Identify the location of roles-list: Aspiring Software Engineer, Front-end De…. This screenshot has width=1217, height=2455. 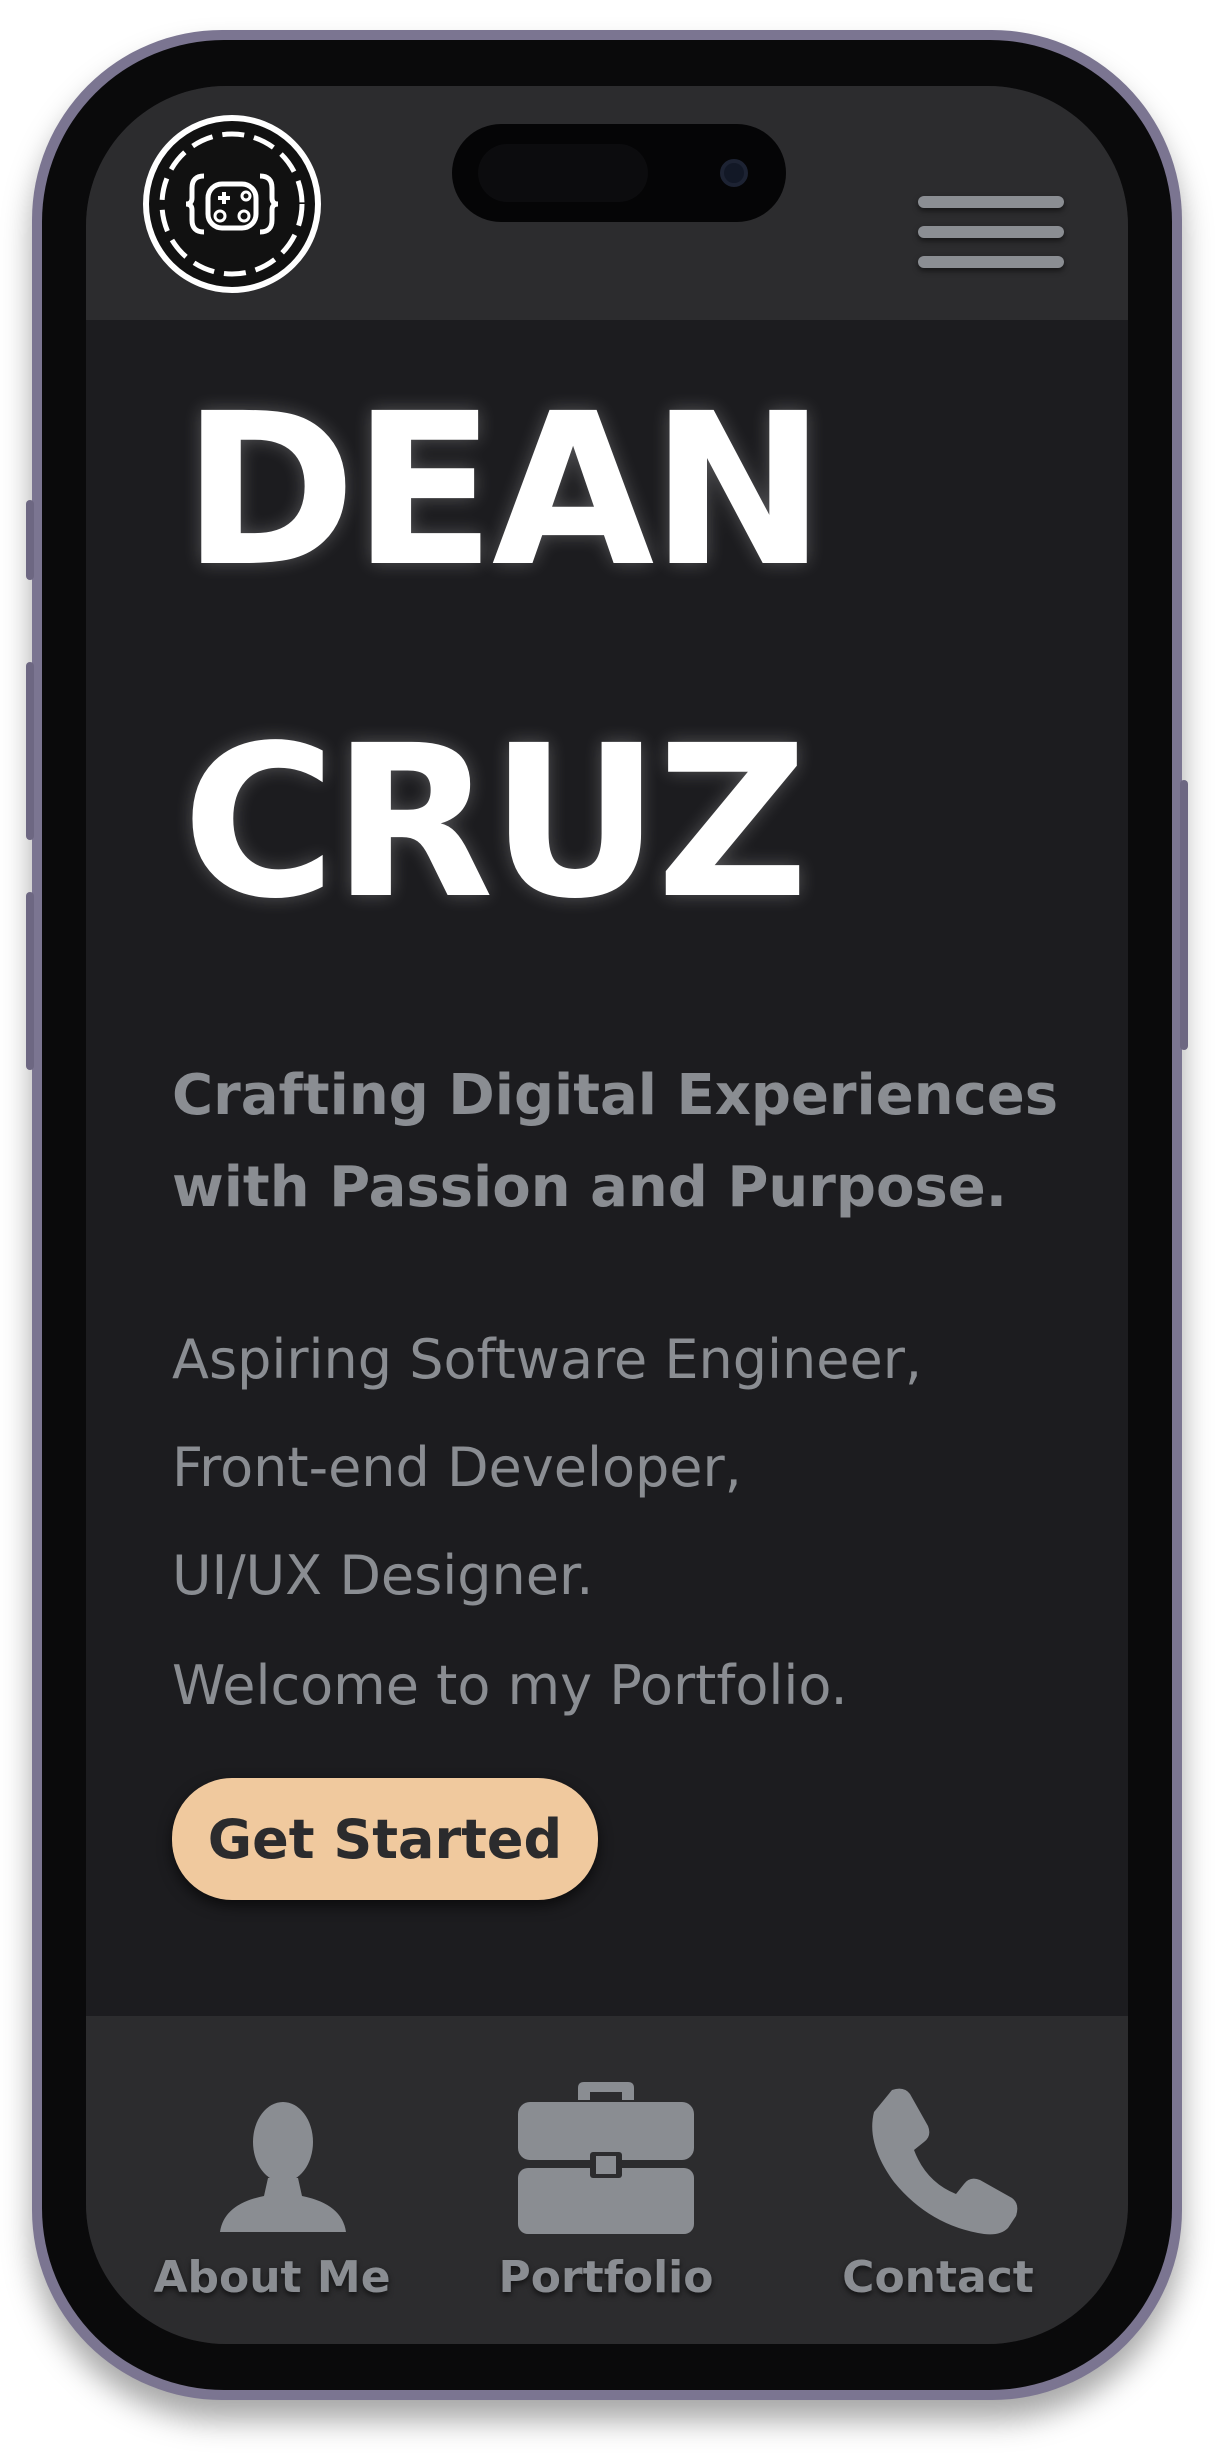
(622, 1468).